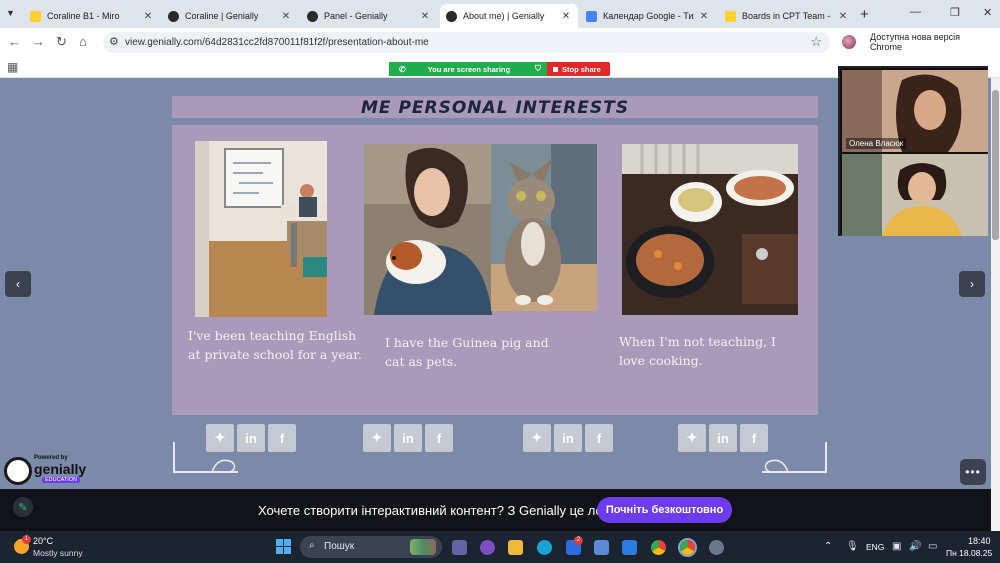 The height and width of the screenshot is (563, 1000). What do you see at coordinates (10, 13) in the screenshot?
I see `tab-search-icon: ▼` at bounding box center [10, 13].